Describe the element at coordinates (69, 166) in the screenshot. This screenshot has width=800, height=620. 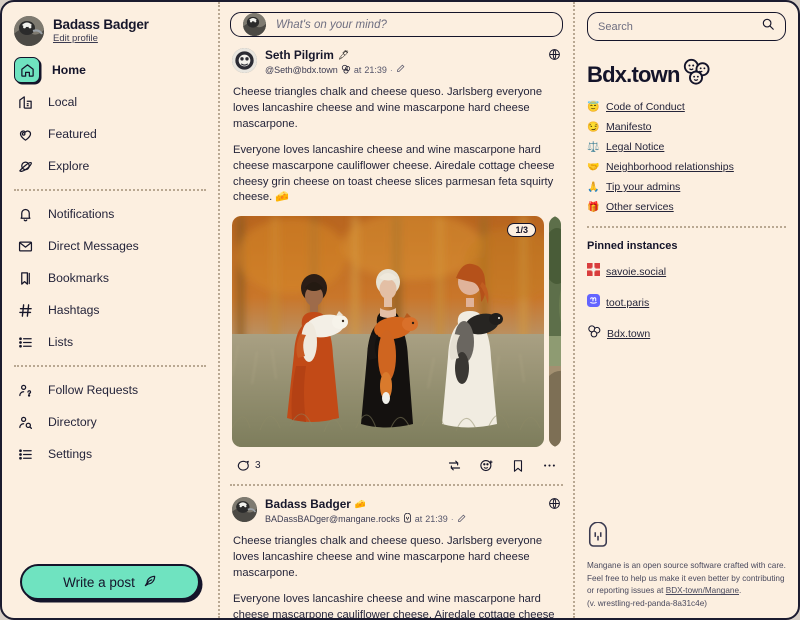
I see `sidebar-item-label: Explore` at that location.